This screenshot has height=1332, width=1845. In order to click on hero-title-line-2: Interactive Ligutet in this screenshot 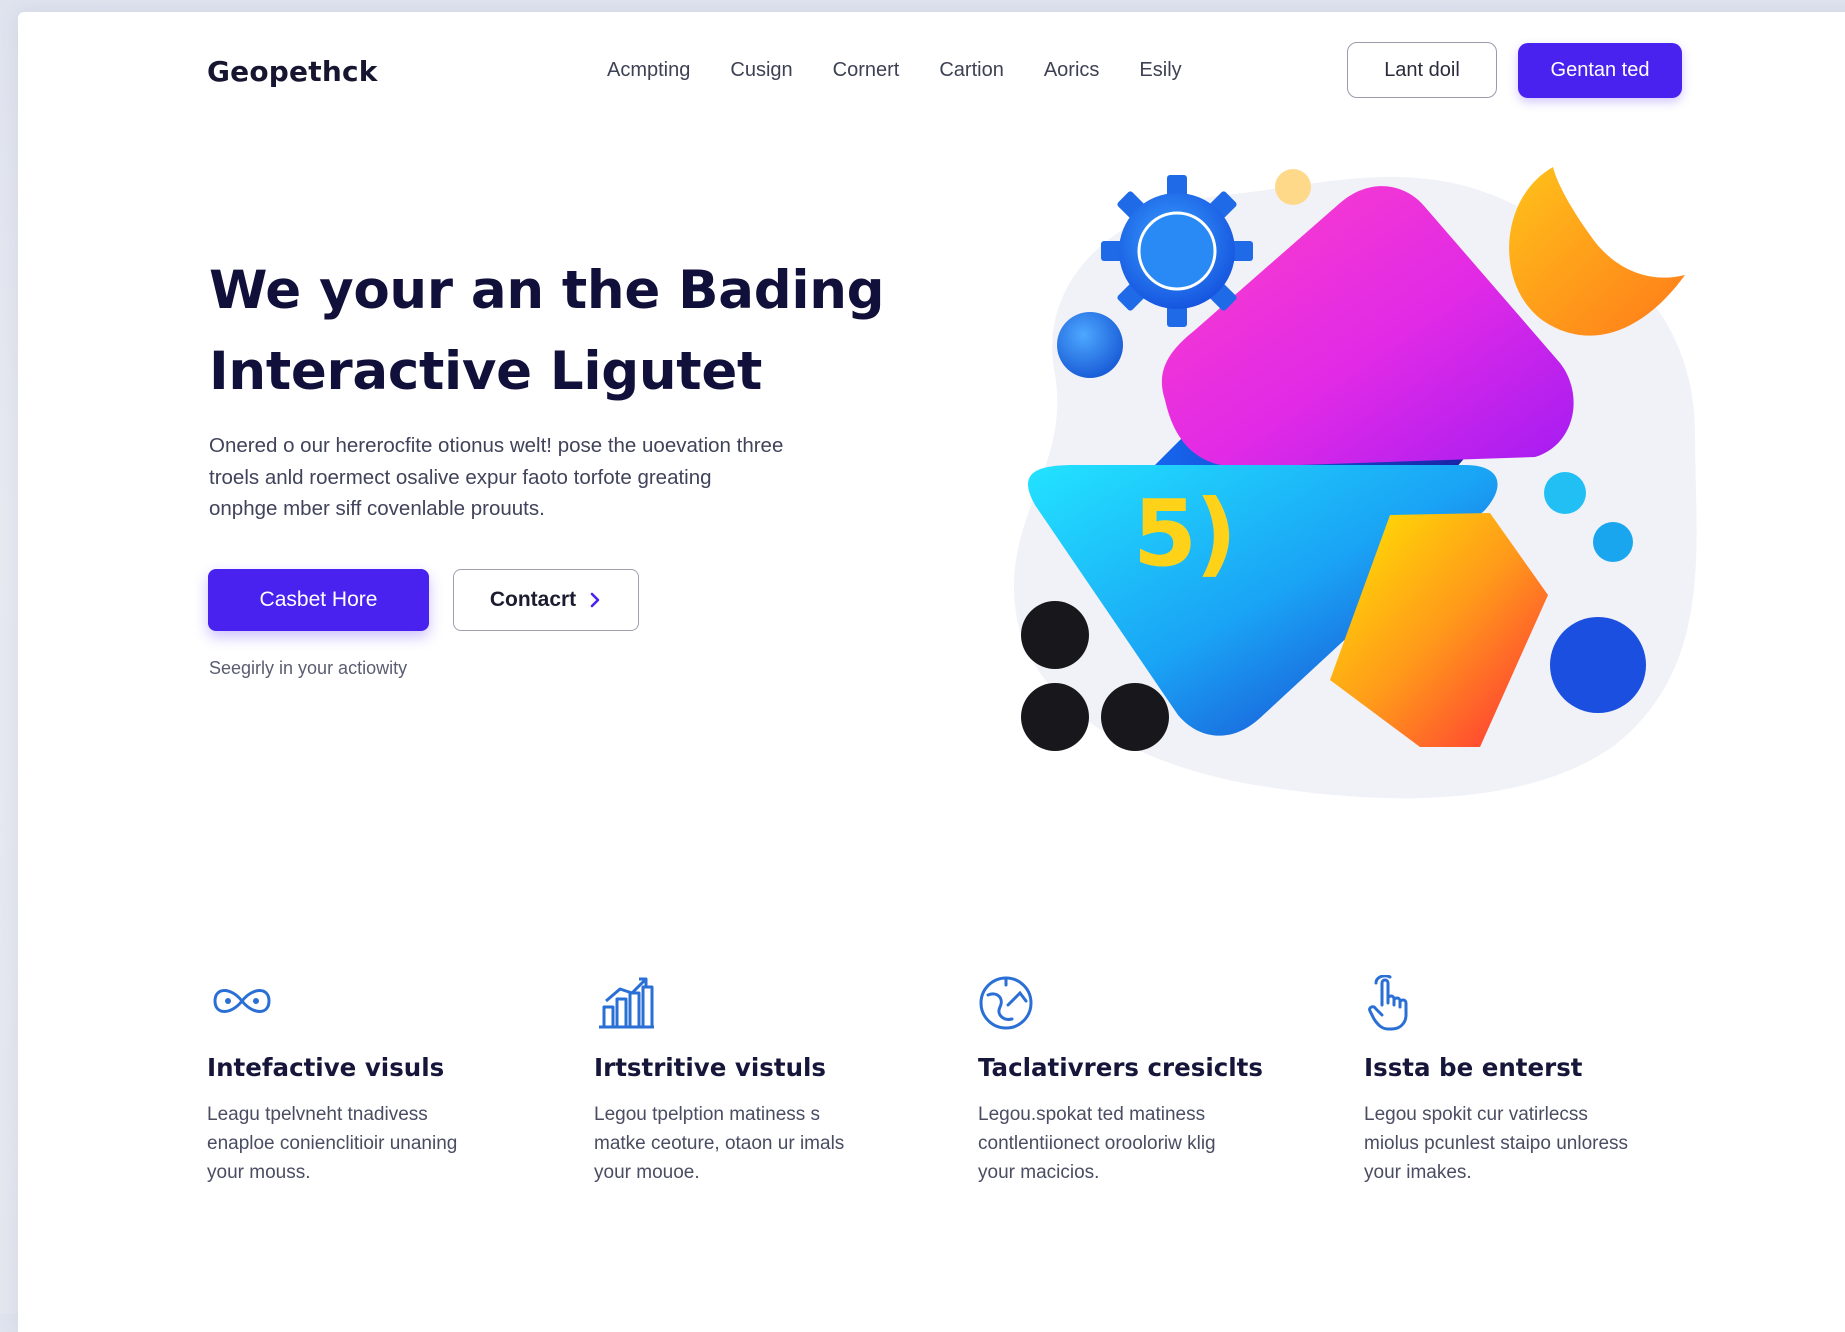, I will do `click(486, 371)`.